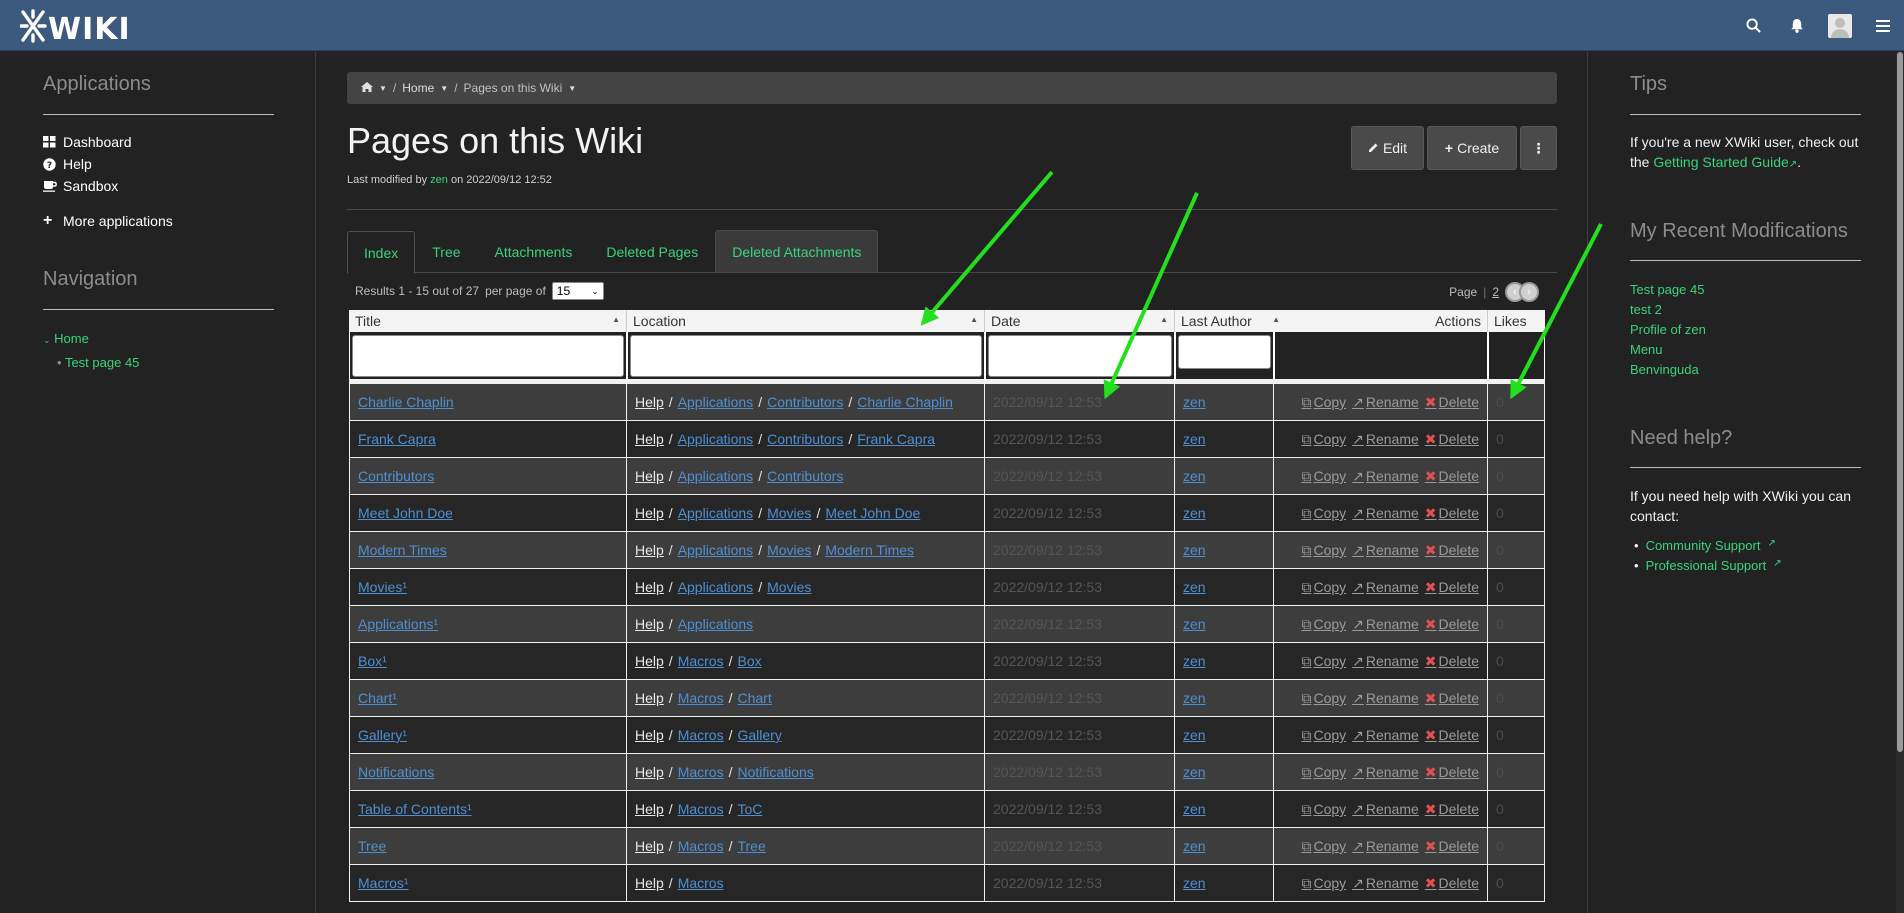 This screenshot has width=1904, height=913. Describe the element at coordinates (396, 476) in the screenshot. I see `page-title-link: Contributors` at that location.